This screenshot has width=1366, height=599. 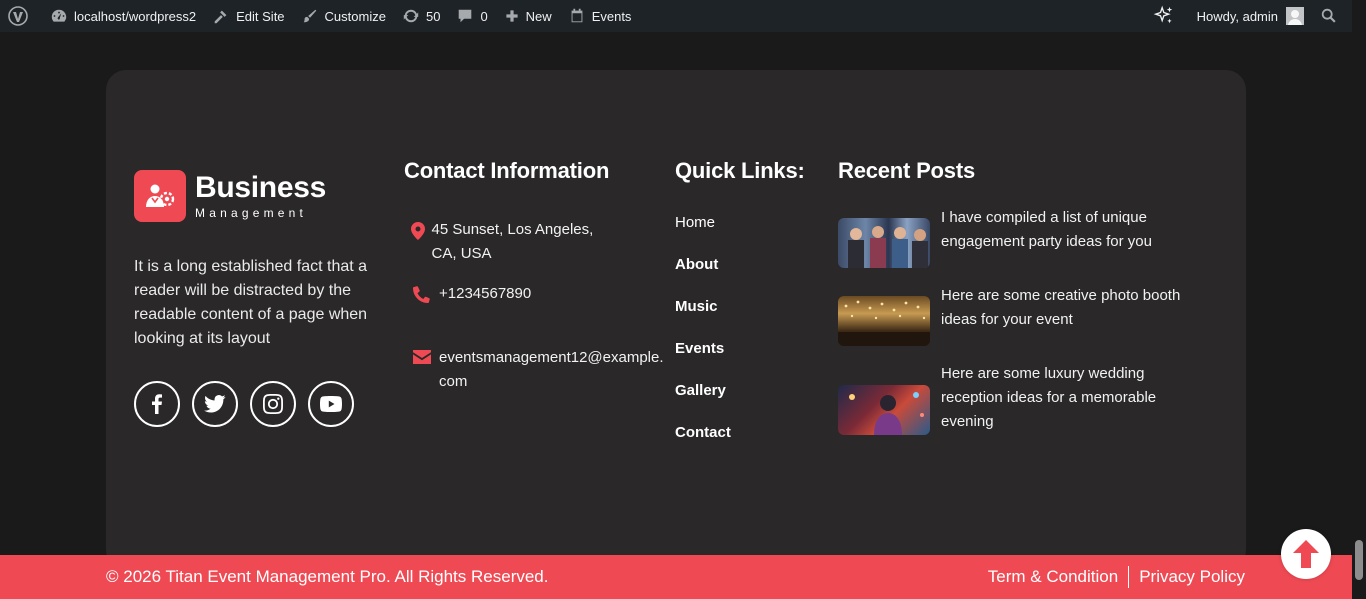 What do you see at coordinates (703, 432) in the screenshot?
I see `quick-link-contact: Contact` at bounding box center [703, 432].